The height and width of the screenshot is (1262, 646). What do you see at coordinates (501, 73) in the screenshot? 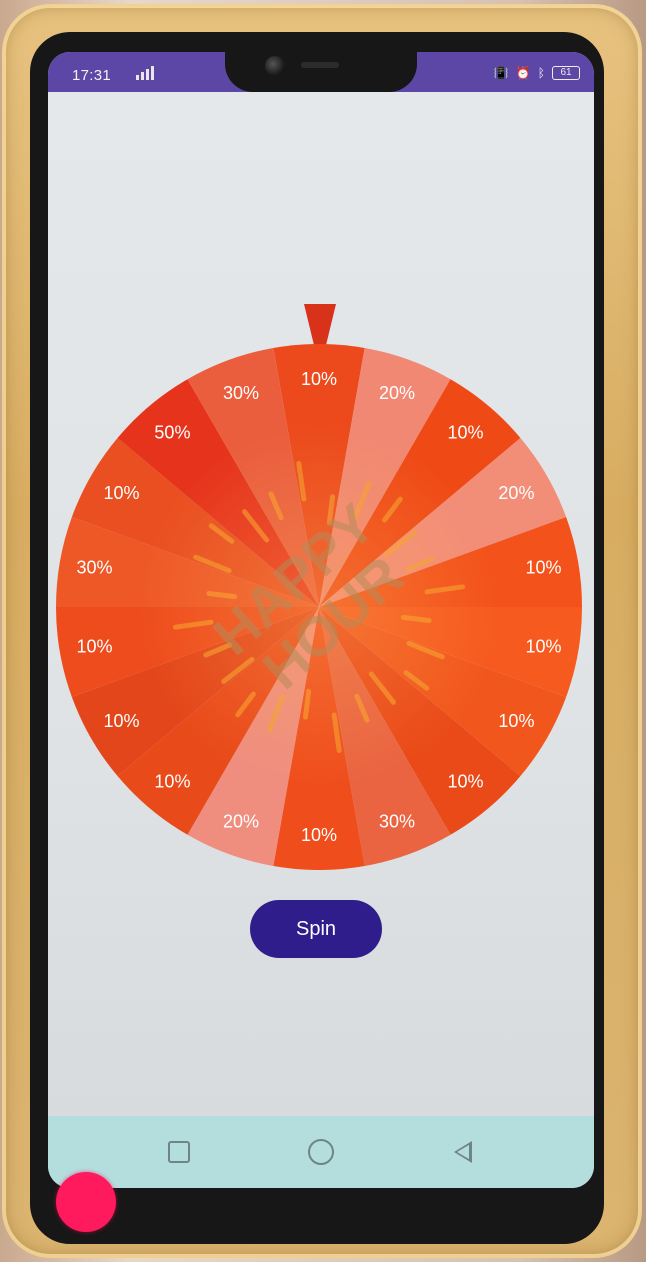
I see `vibrate-icon: 📳` at bounding box center [501, 73].